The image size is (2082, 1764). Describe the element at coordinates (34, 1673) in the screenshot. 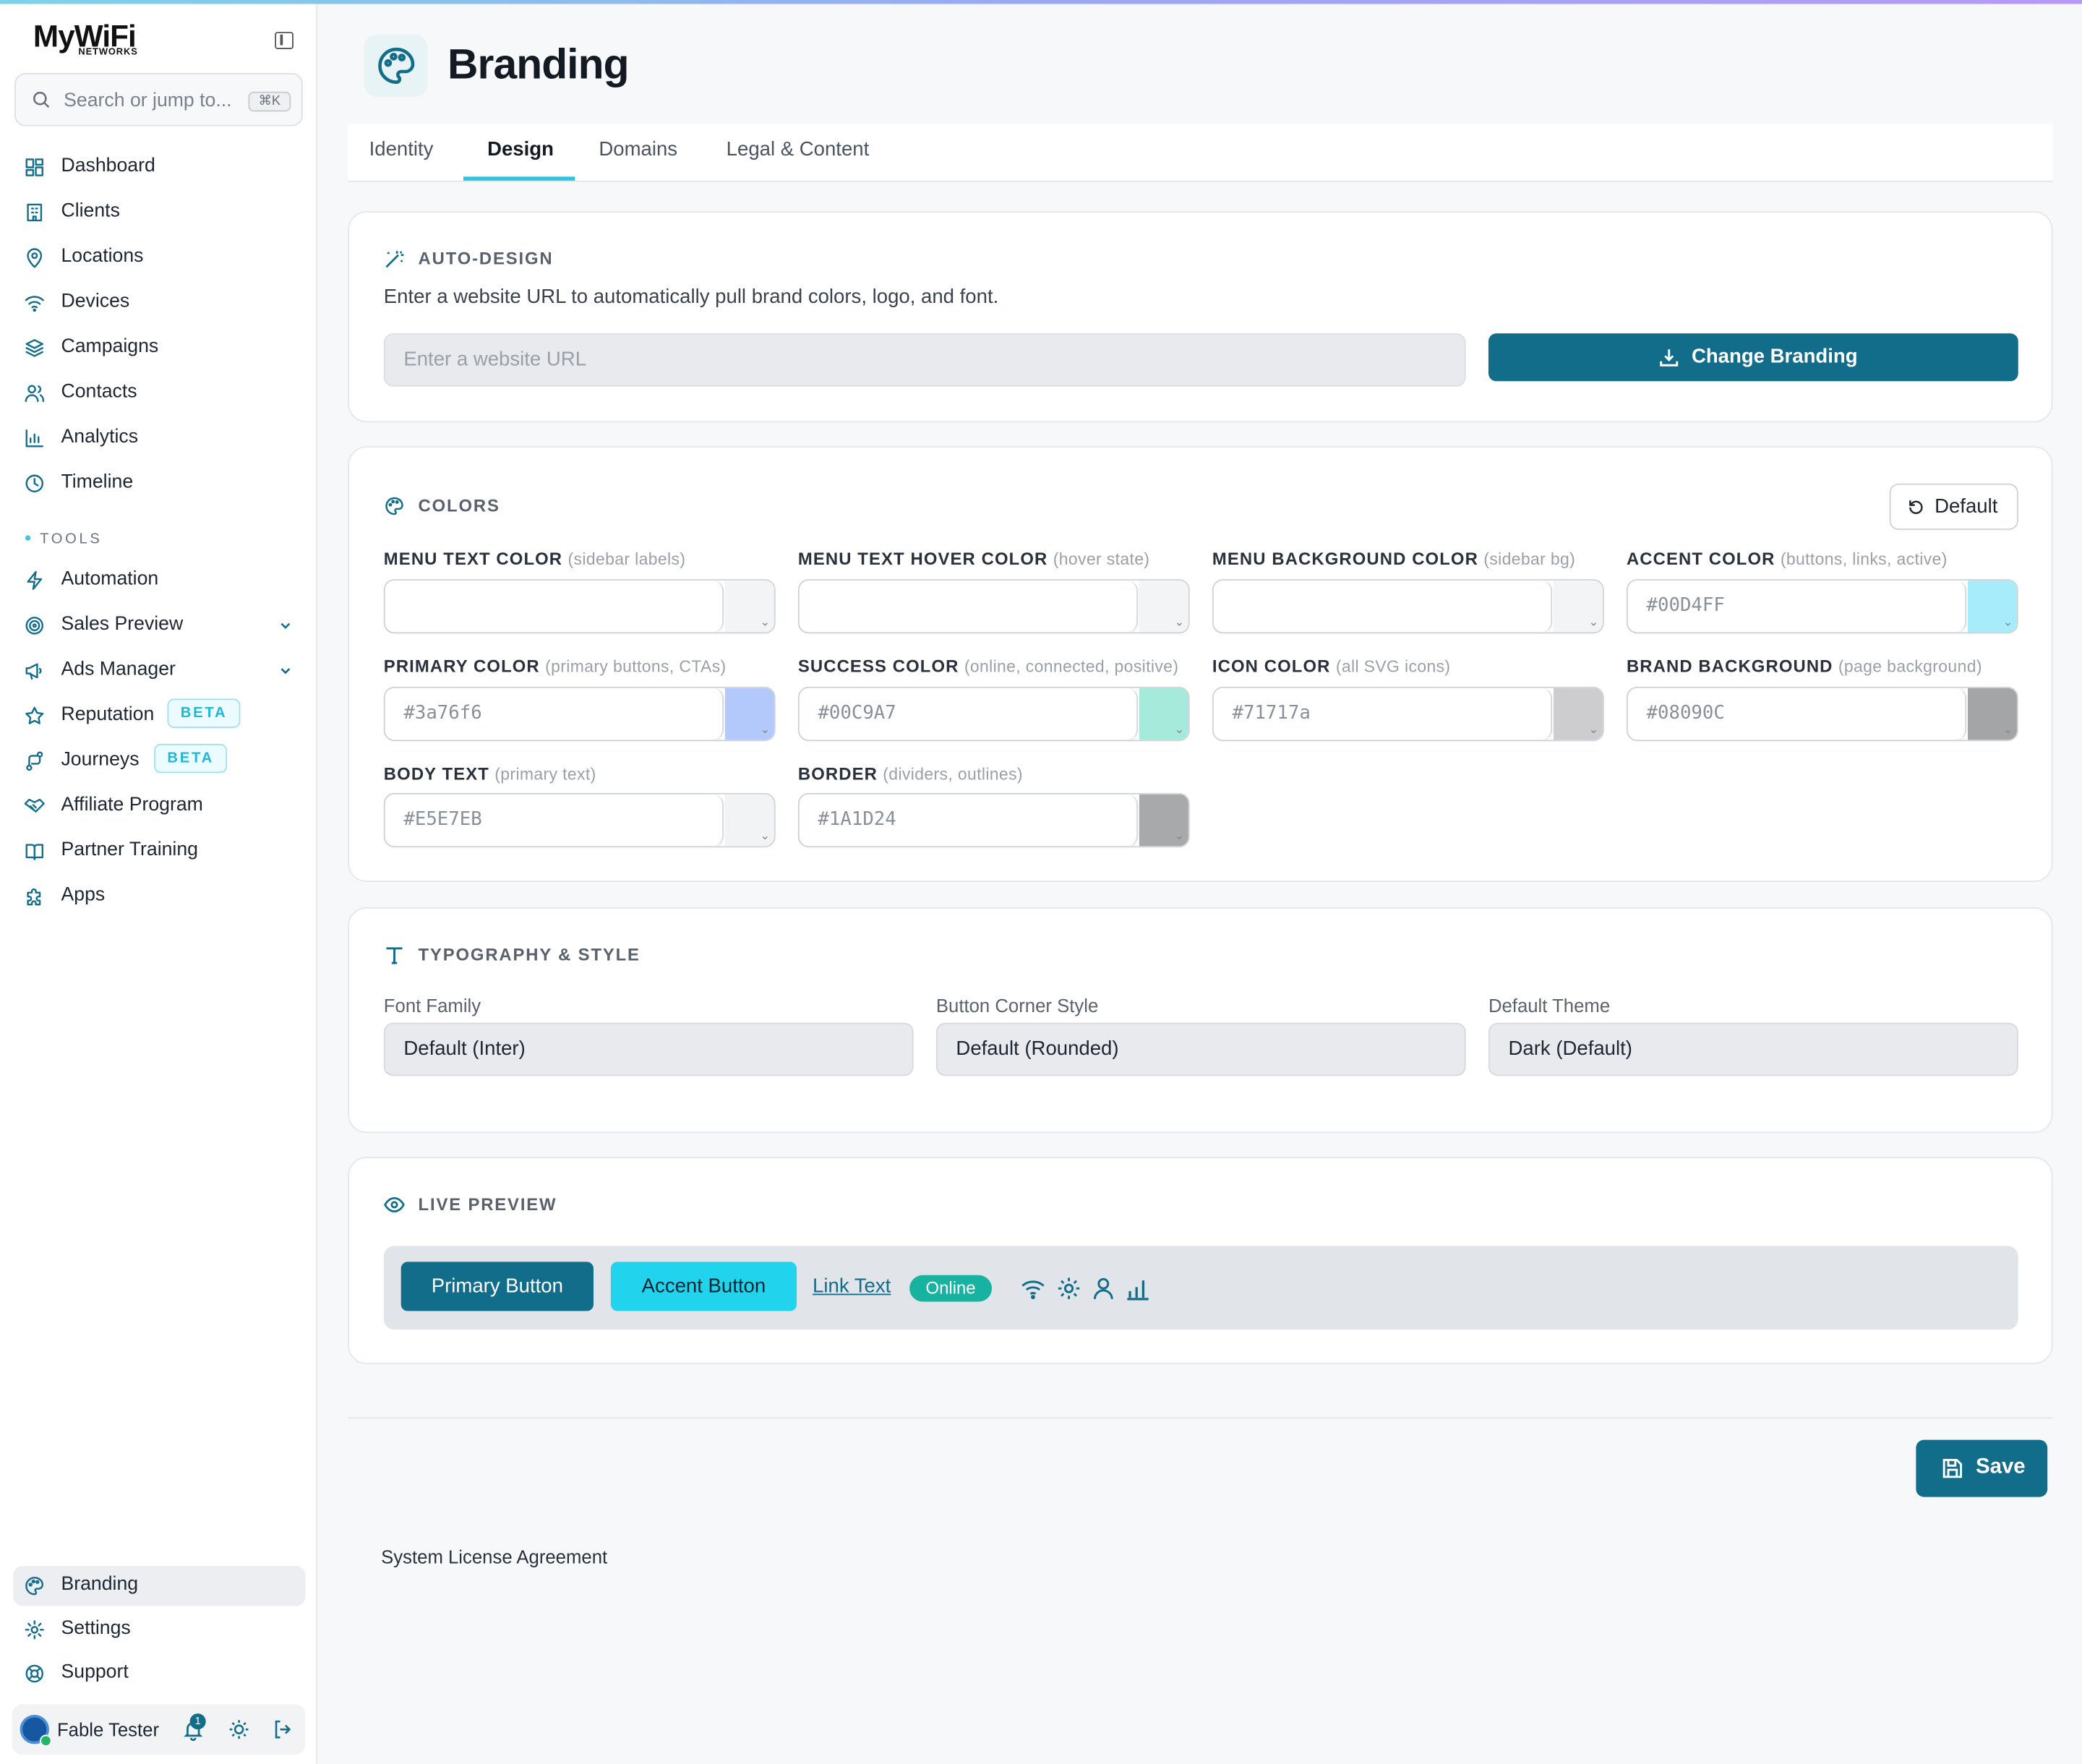

I see `lifebuoy-icon` at that location.